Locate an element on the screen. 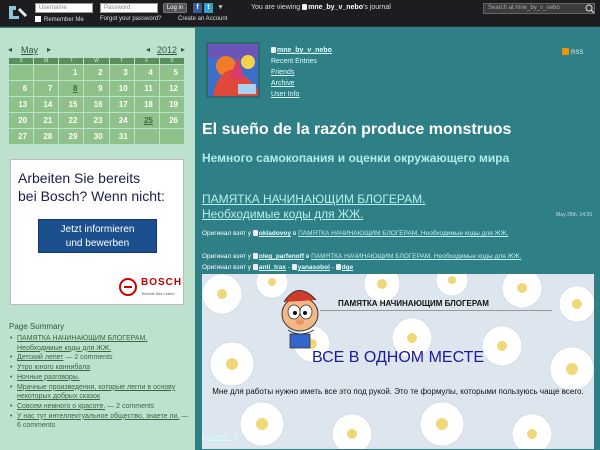 The width and height of the screenshot is (600, 450). facebook-login-icon: f is located at coordinates (197, 8).